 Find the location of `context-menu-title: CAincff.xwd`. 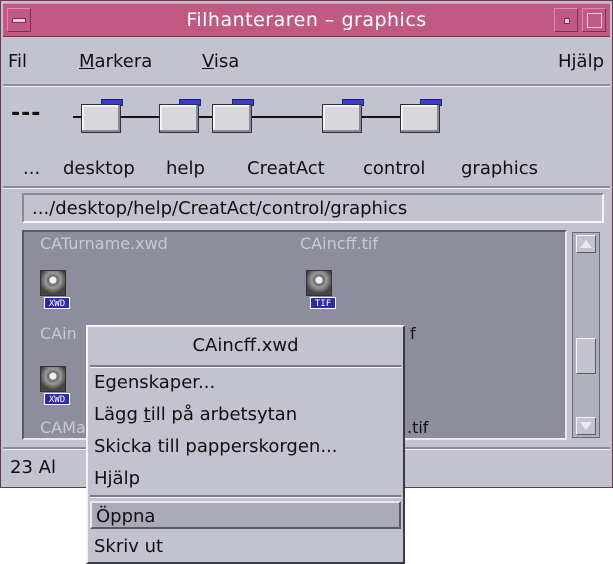

context-menu-title: CAincff.xwd is located at coordinates (245, 345).